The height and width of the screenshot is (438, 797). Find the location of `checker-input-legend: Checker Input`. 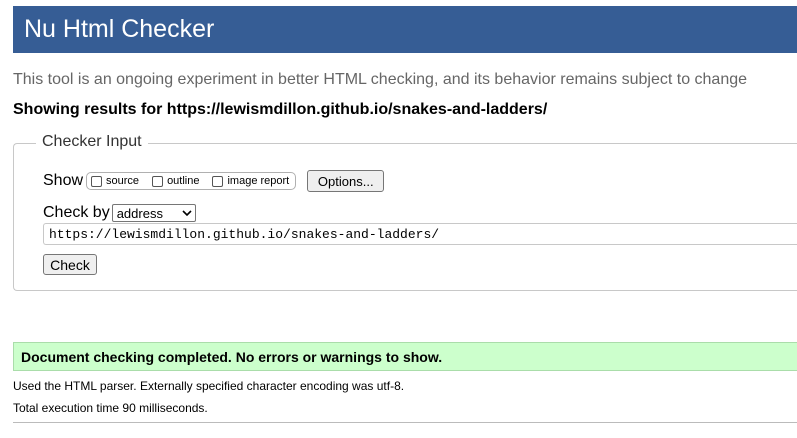

checker-input-legend: Checker Input is located at coordinates (92, 142).